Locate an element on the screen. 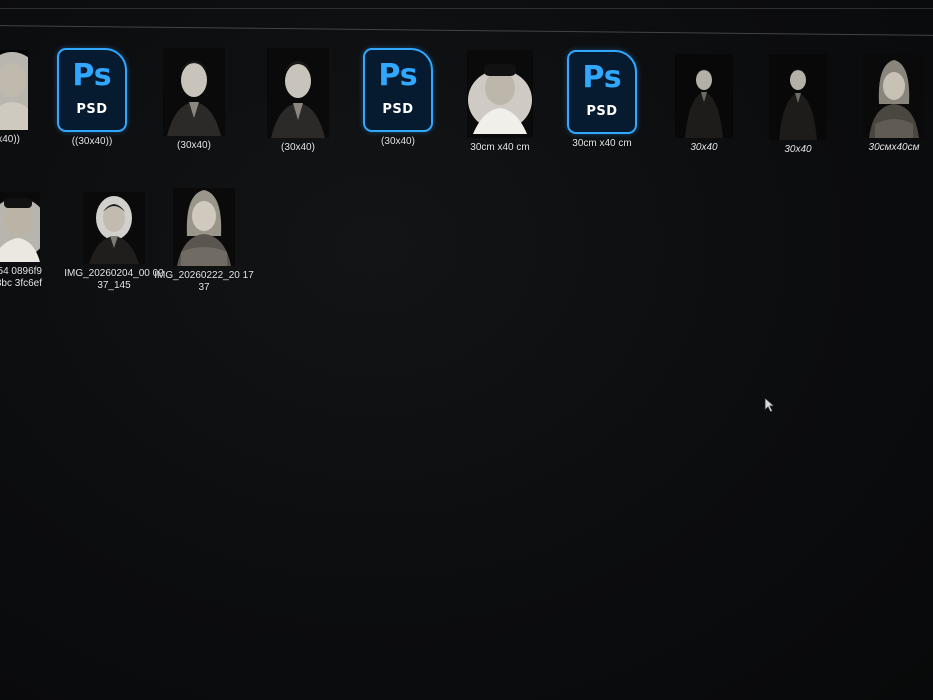 The width and height of the screenshot is (933, 700). file-icon: 000000000954 0896f9e203bc 3fc6ef is located at coordinates (27, 241).